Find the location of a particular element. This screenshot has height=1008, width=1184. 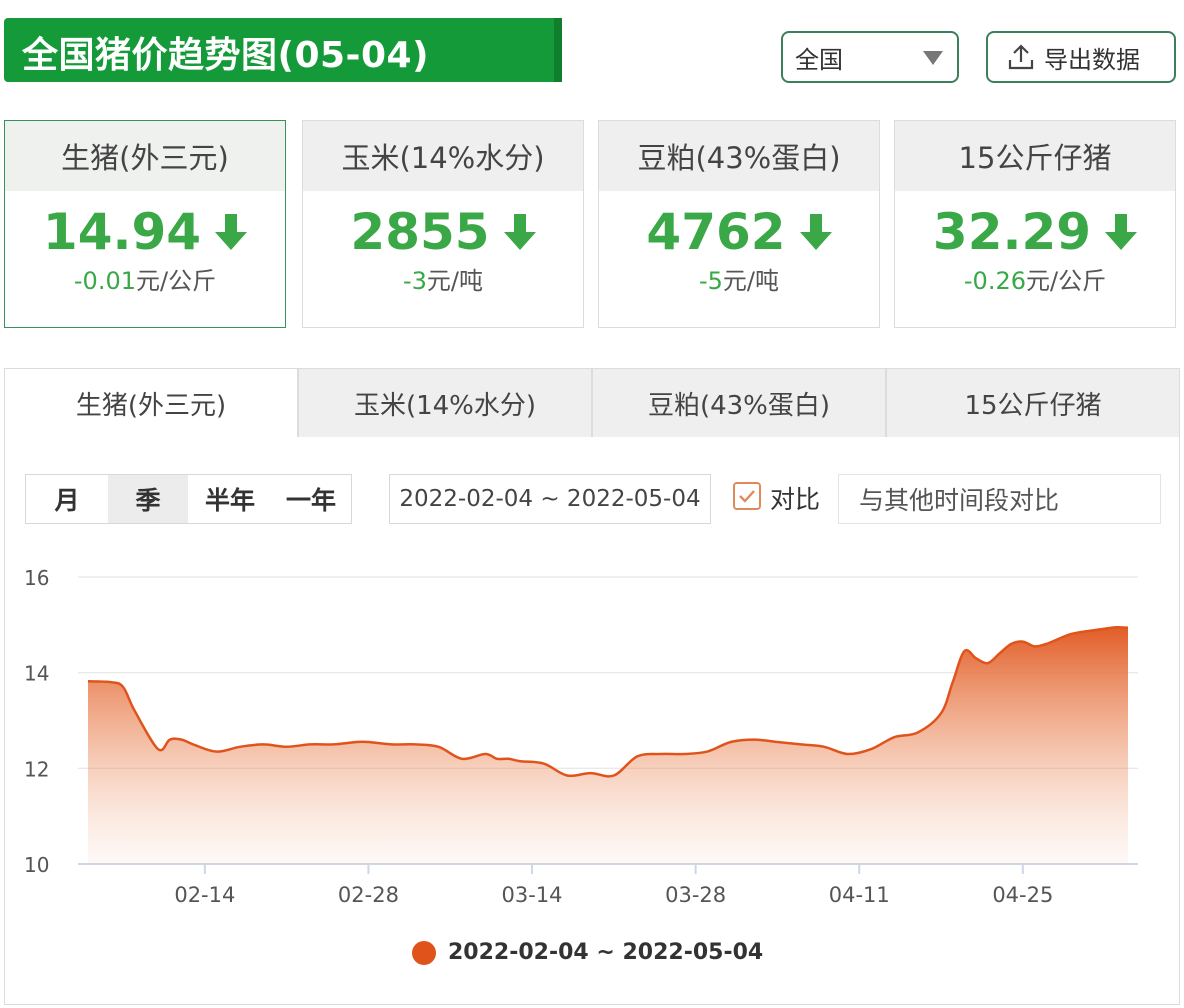

card-value-row: 4762 is located at coordinates (739, 232).